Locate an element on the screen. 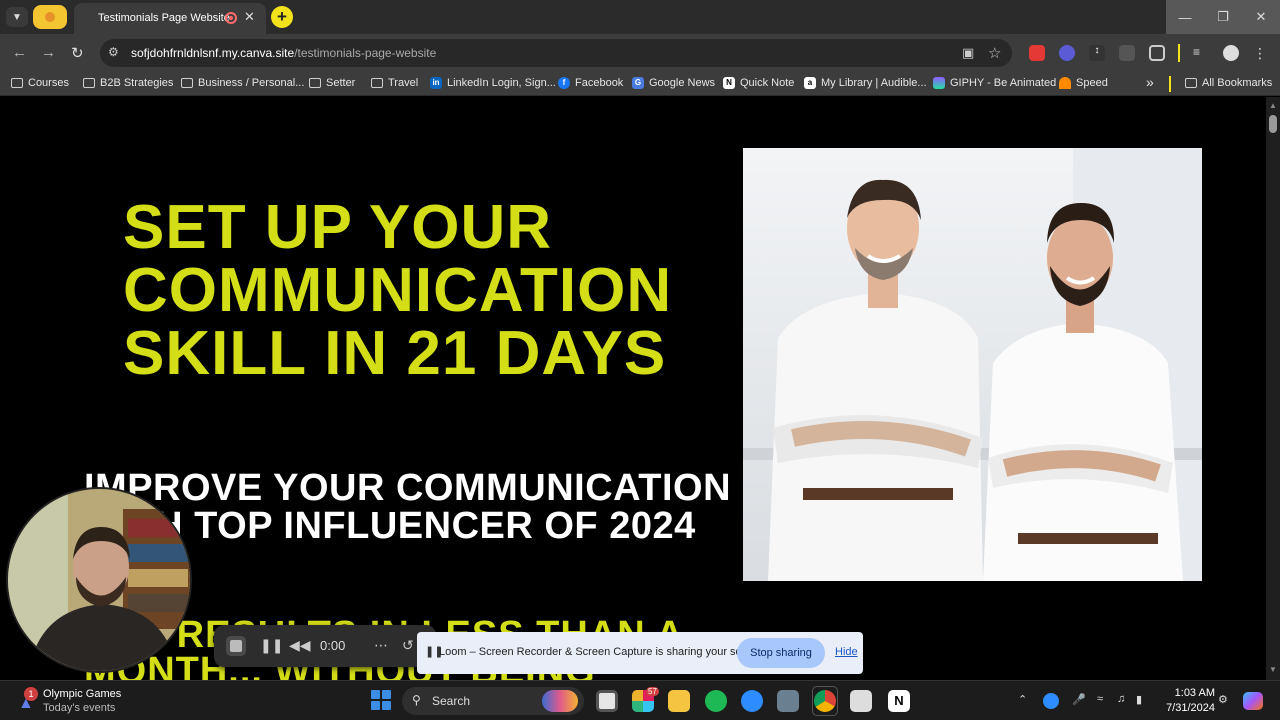 Image resolution: width=1280 pixels, height=720 pixels. profile-avatar is located at coordinates (1231, 53).